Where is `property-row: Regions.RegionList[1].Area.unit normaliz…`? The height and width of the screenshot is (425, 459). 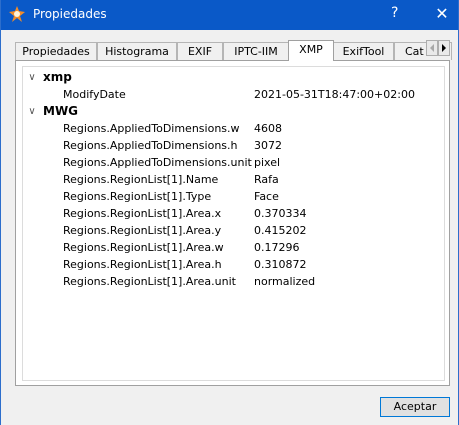
property-row: Regions.RegionList[1].Area.unit normaliz… is located at coordinates (233, 281).